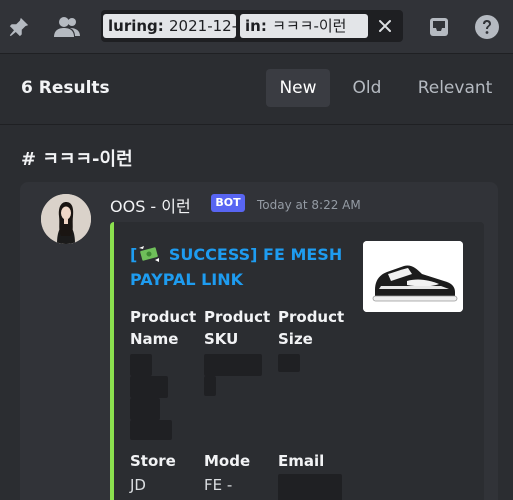 The height and width of the screenshot is (500, 513). What do you see at coordinates (256, 90) in the screenshot?
I see `results-header: 6 Results New Old Relevant` at bounding box center [256, 90].